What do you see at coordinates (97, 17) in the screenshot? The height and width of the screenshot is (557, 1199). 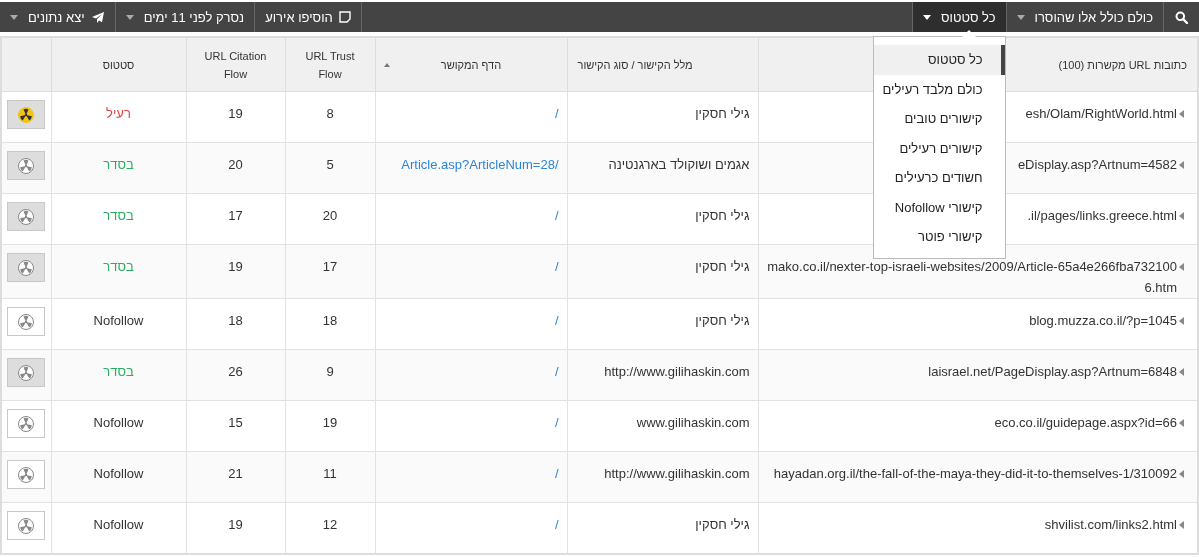 I see `paper-plane-icon` at bounding box center [97, 17].